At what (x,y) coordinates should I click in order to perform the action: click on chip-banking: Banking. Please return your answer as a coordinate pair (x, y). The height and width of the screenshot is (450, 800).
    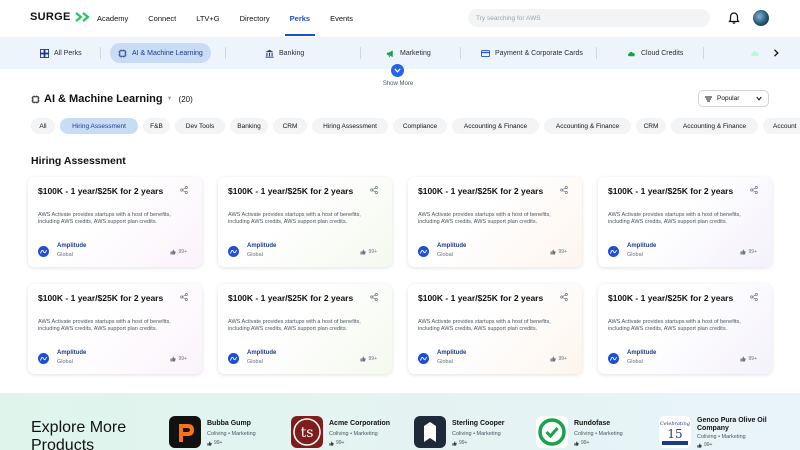
    Looking at the image, I should click on (249, 126).